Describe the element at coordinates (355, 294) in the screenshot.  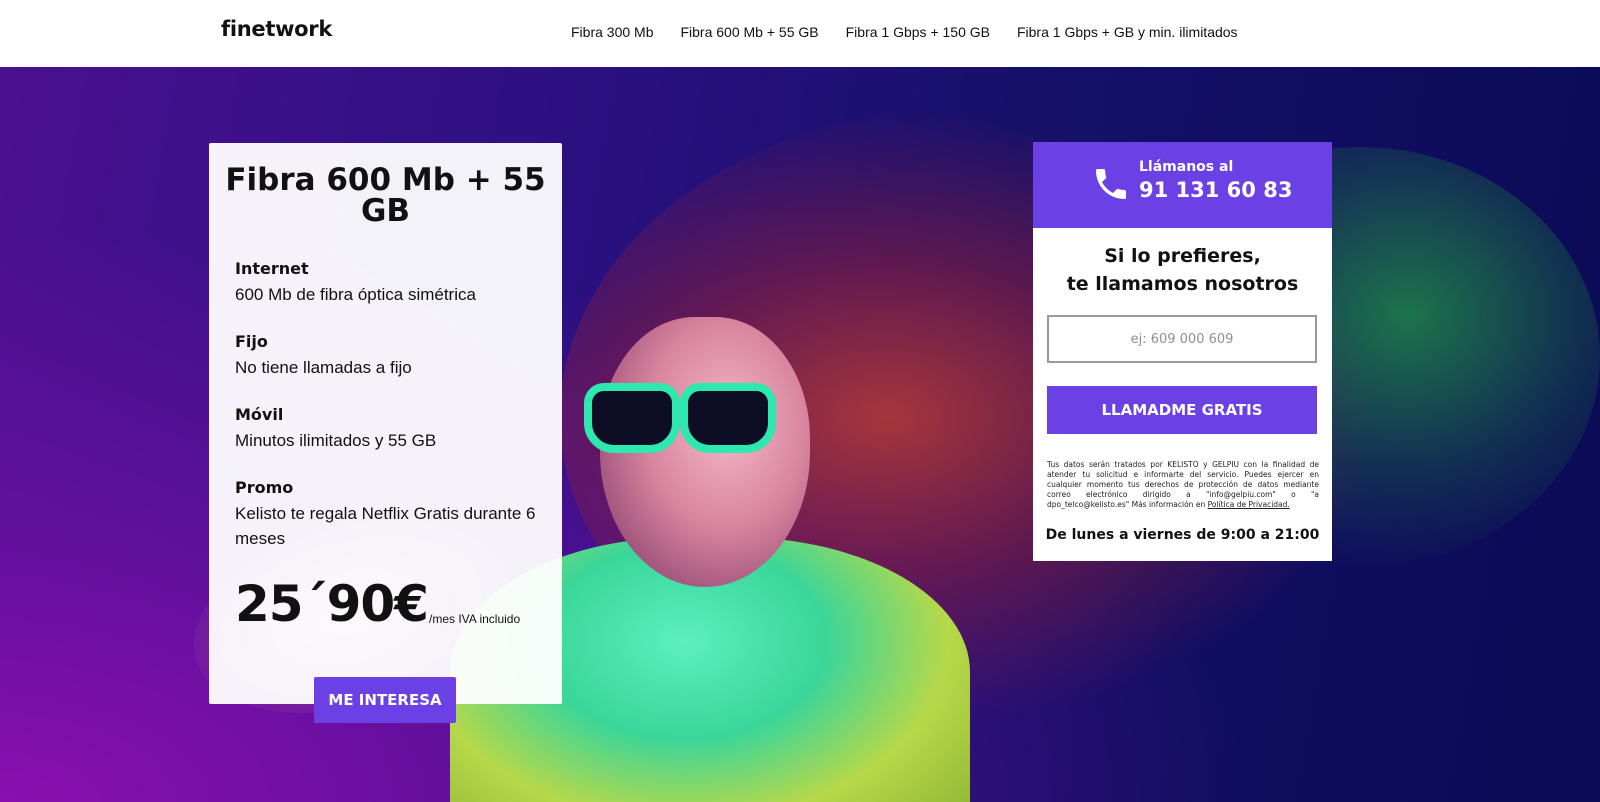
I see `feature-description: 600 Mb de fibra óptica simétrica` at that location.